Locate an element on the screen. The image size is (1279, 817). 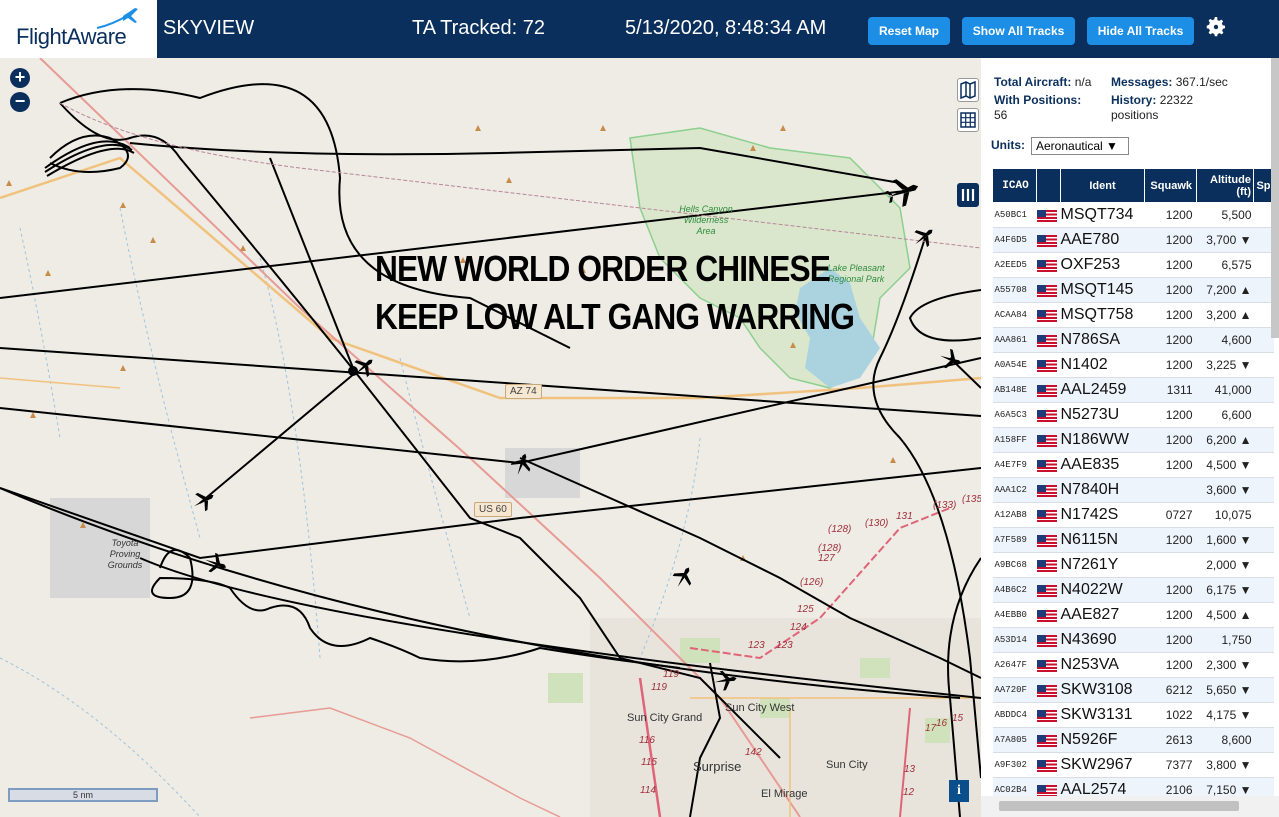
col-altitude: Altitude (ft) is located at coordinates (1225, 185).